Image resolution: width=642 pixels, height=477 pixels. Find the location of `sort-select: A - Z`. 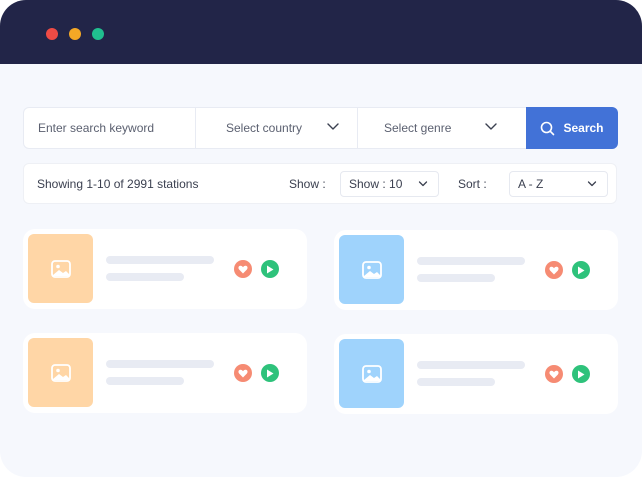

sort-select: A - Z is located at coordinates (558, 184).